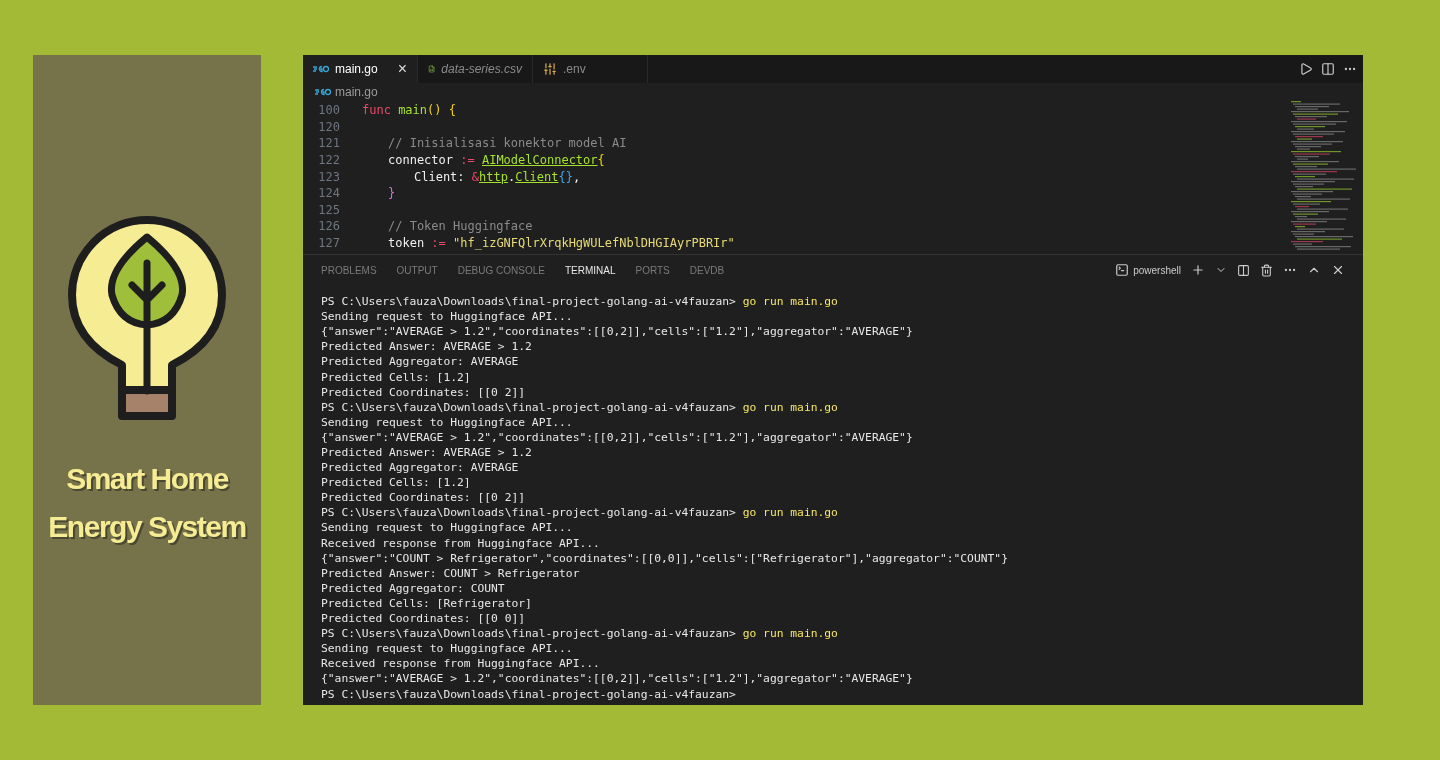 This screenshot has width=1440, height=760. What do you see at coordinates (426, 603) in the screenshot?
I see `terminal-output-line: Predicted Cells: [Refrigerator]` at bounding box center [426, 603].